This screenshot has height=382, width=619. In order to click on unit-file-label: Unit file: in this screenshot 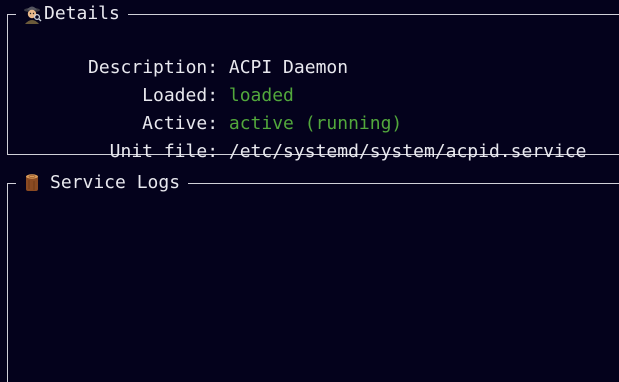, I will do `click(164, 151)`.